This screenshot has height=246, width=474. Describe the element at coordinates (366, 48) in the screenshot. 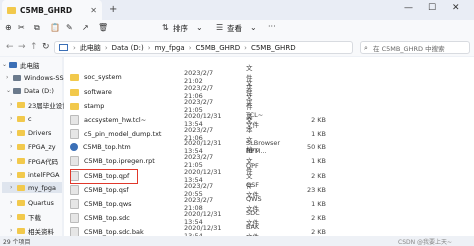

I see `search-icon: ⌕` at that location.